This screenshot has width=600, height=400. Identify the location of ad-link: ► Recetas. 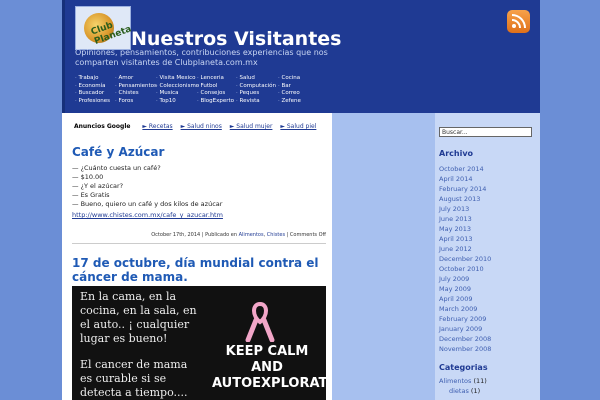
(157, 126).